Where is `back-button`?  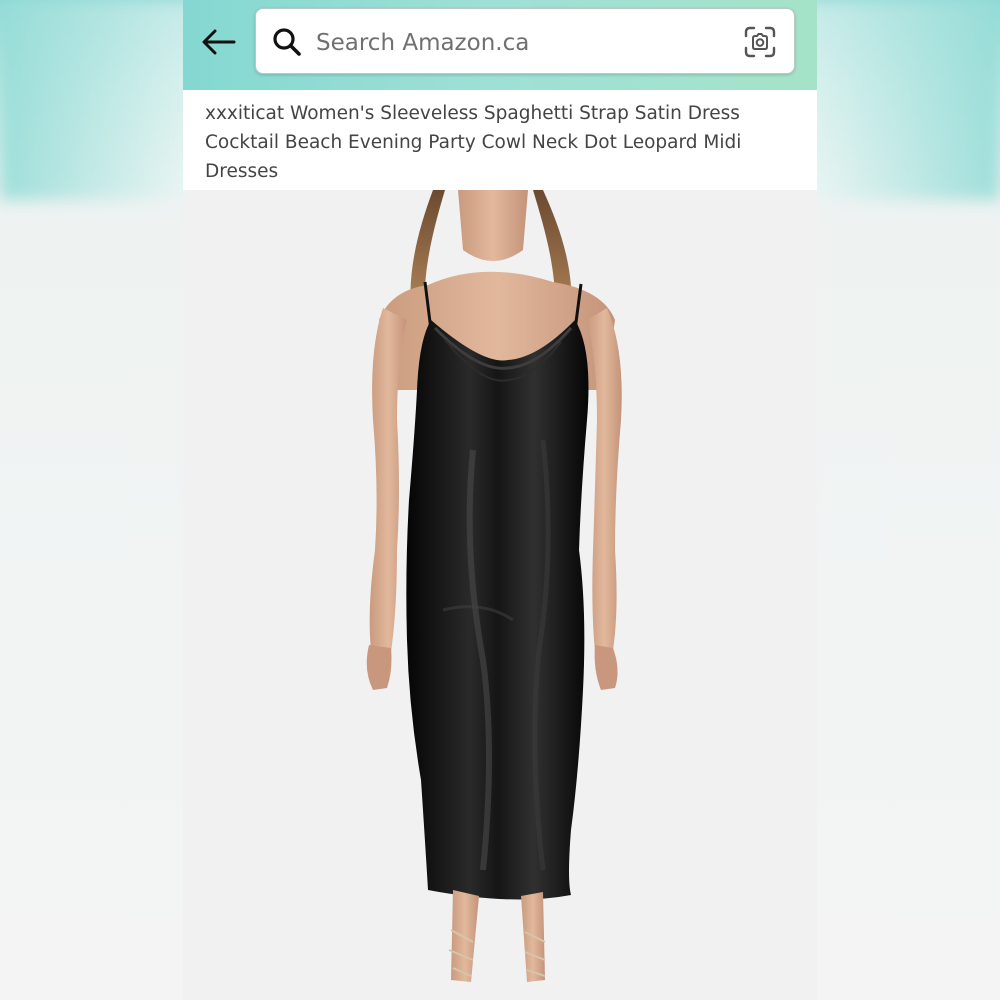
back-button is located at coordinates (219, 42).